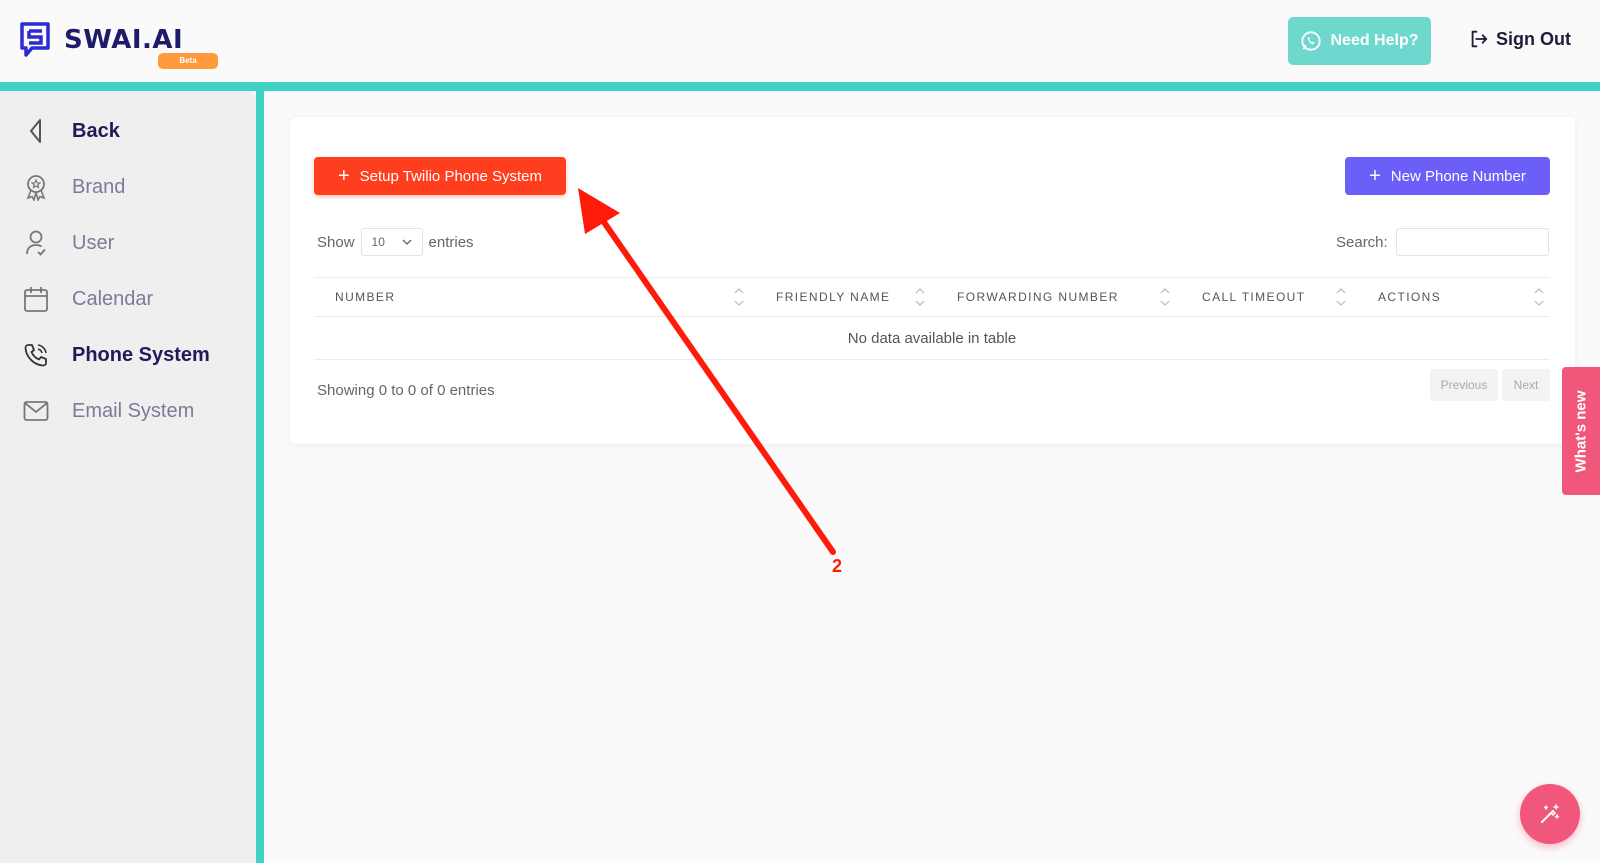 The width and height of the screenshot is (1600, 863). I want to click on page-length-select: 10, so click(391, 242).